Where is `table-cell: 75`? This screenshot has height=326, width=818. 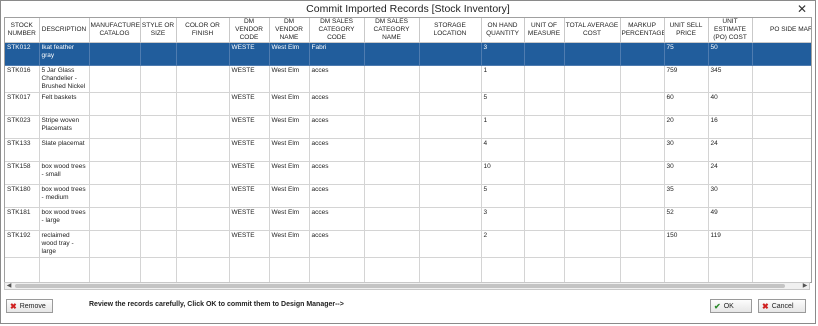
table-cell: 75 is located at coordinates (686, 54).